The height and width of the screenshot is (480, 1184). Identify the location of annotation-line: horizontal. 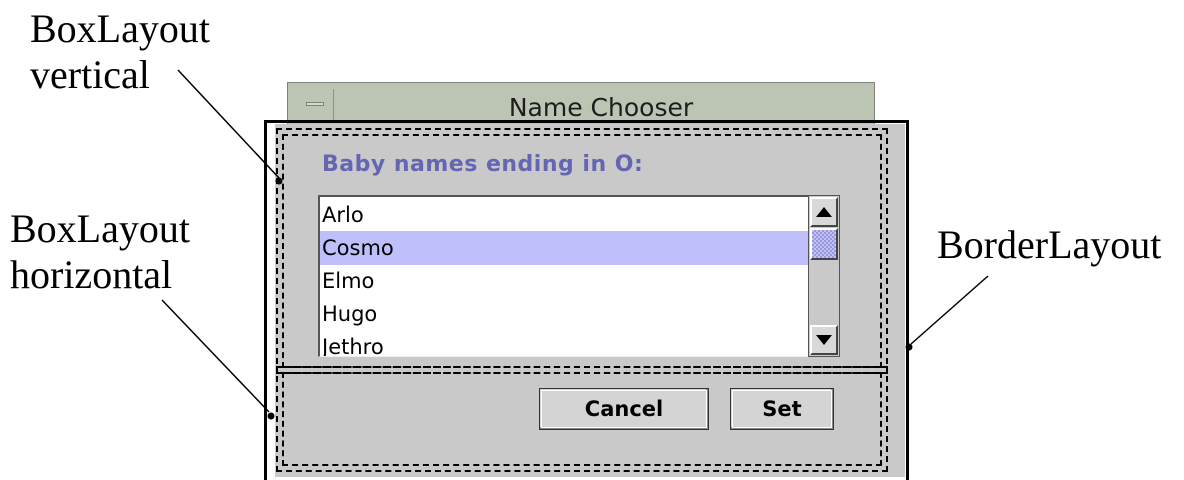
(91, 274).